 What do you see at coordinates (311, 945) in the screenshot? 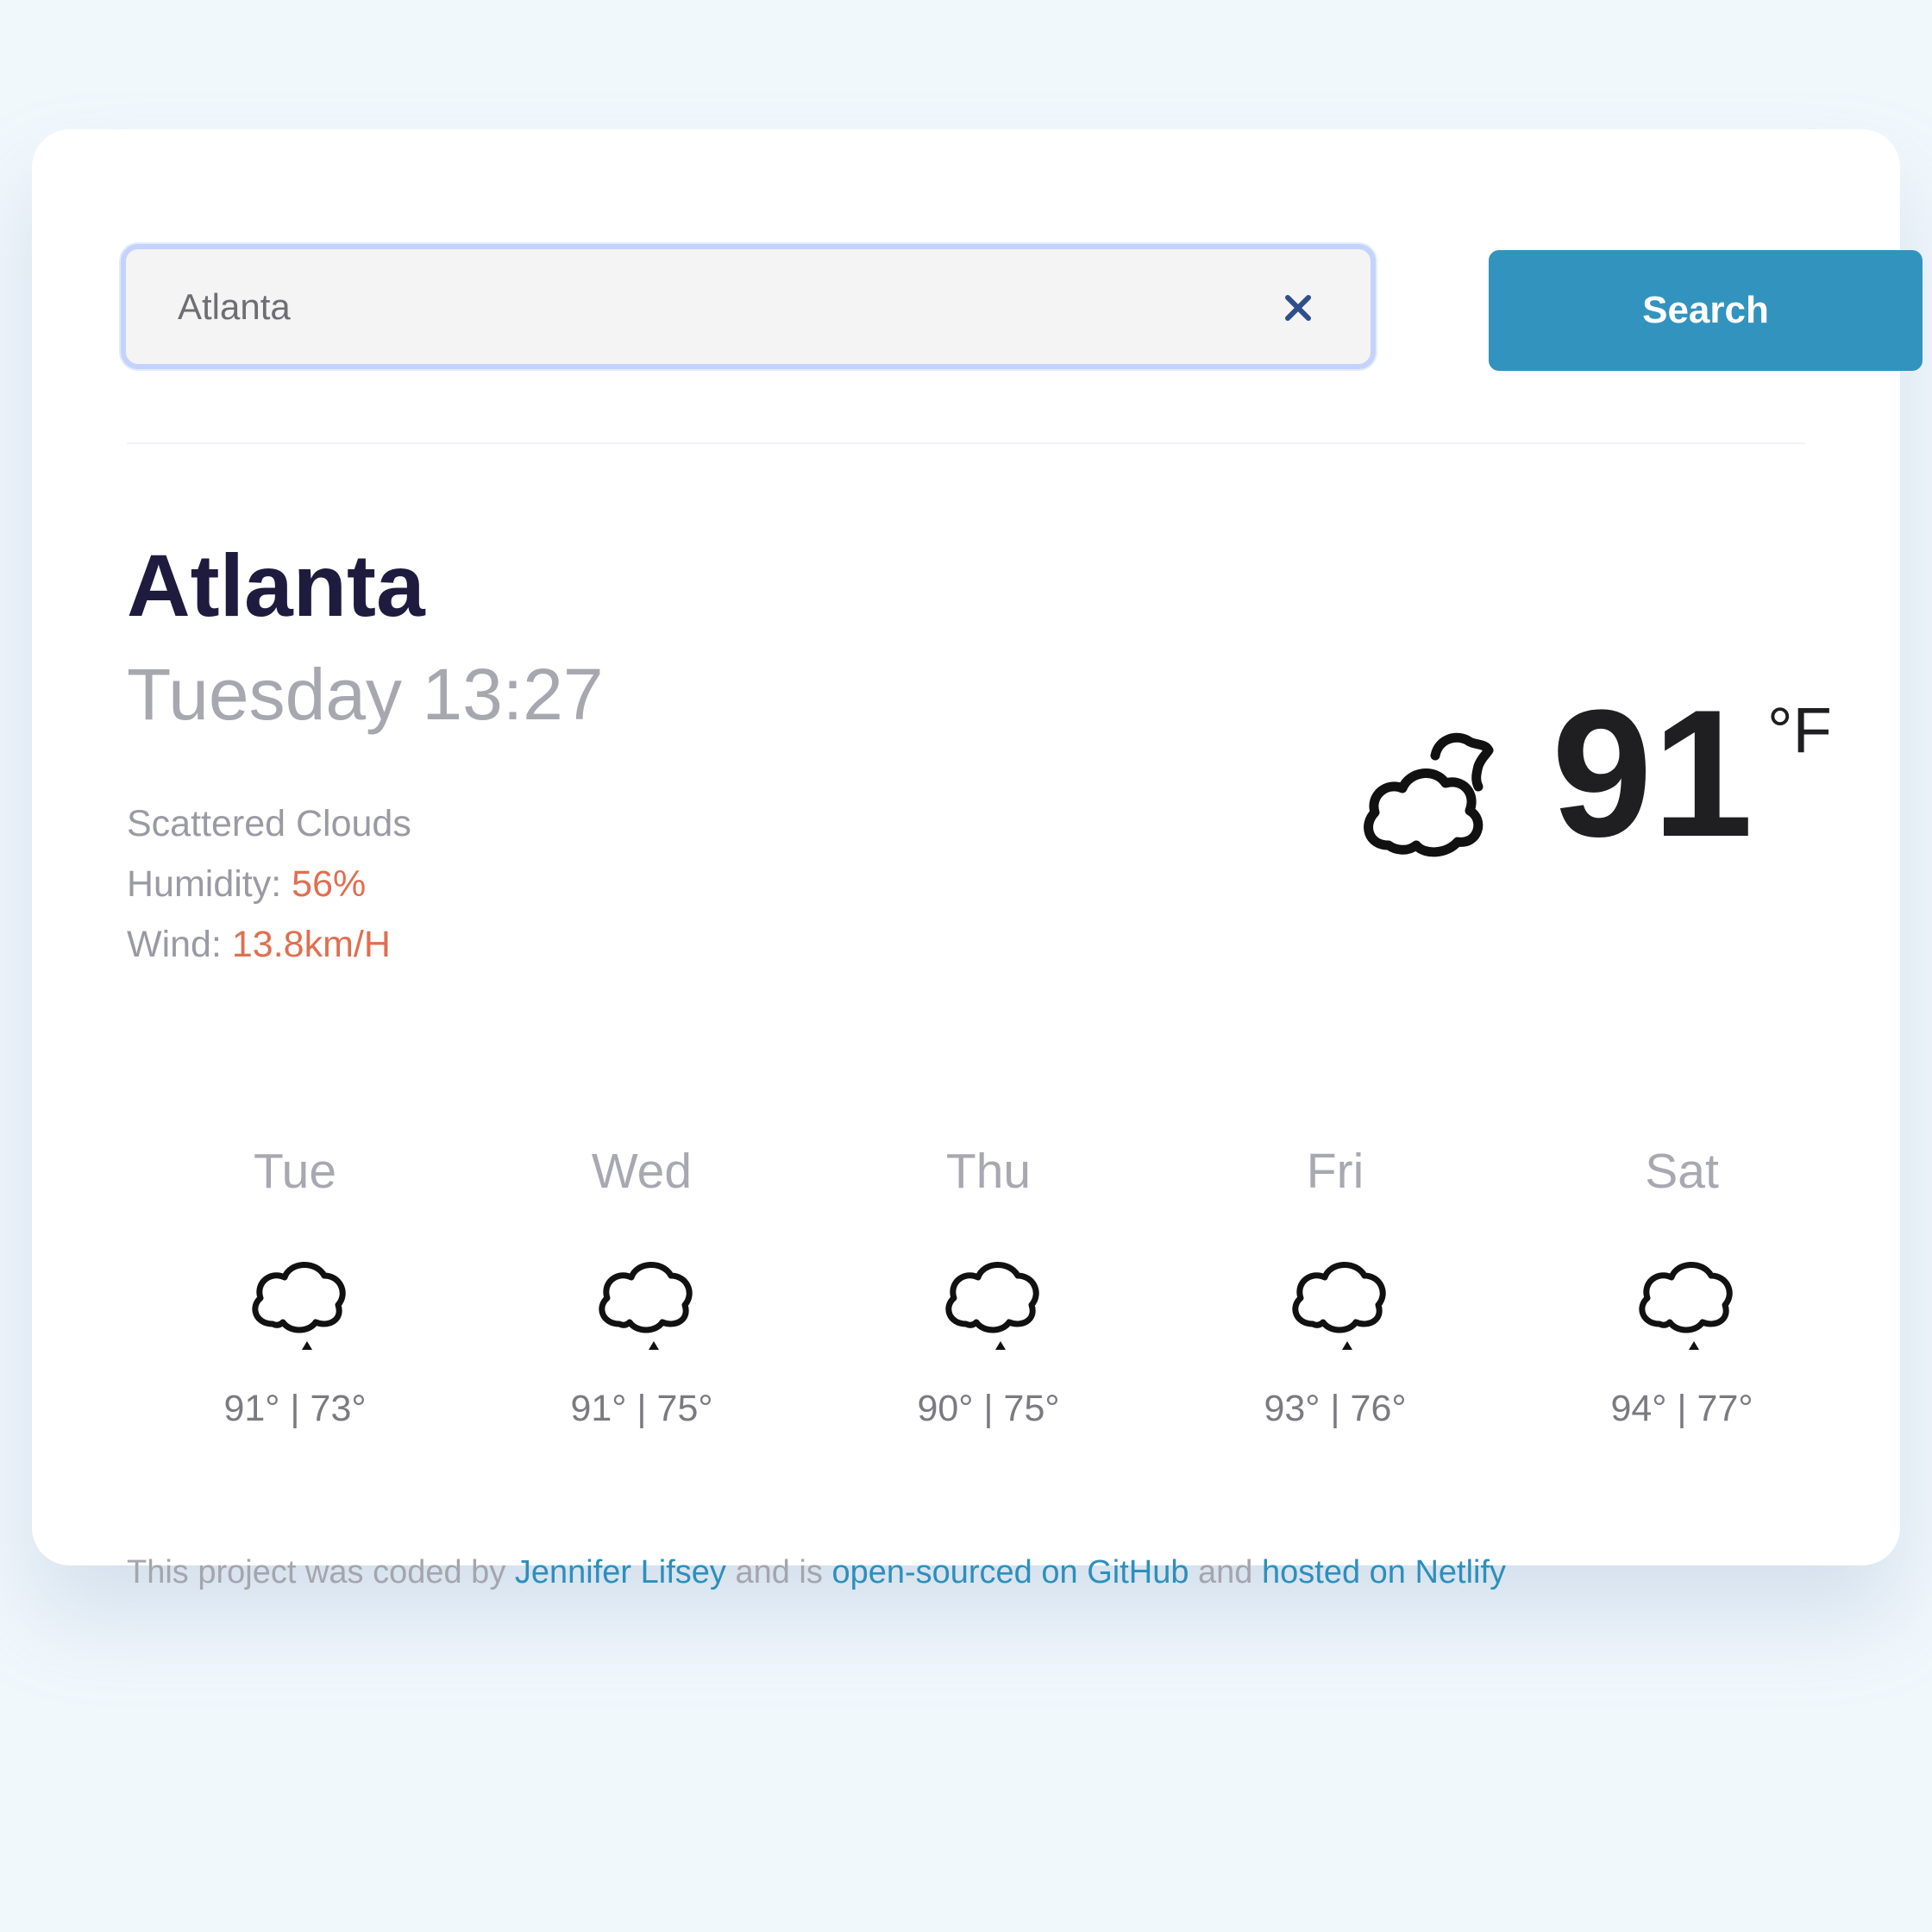
I see `wind-value: 13.8km/H` at bounding box center [311, 945].